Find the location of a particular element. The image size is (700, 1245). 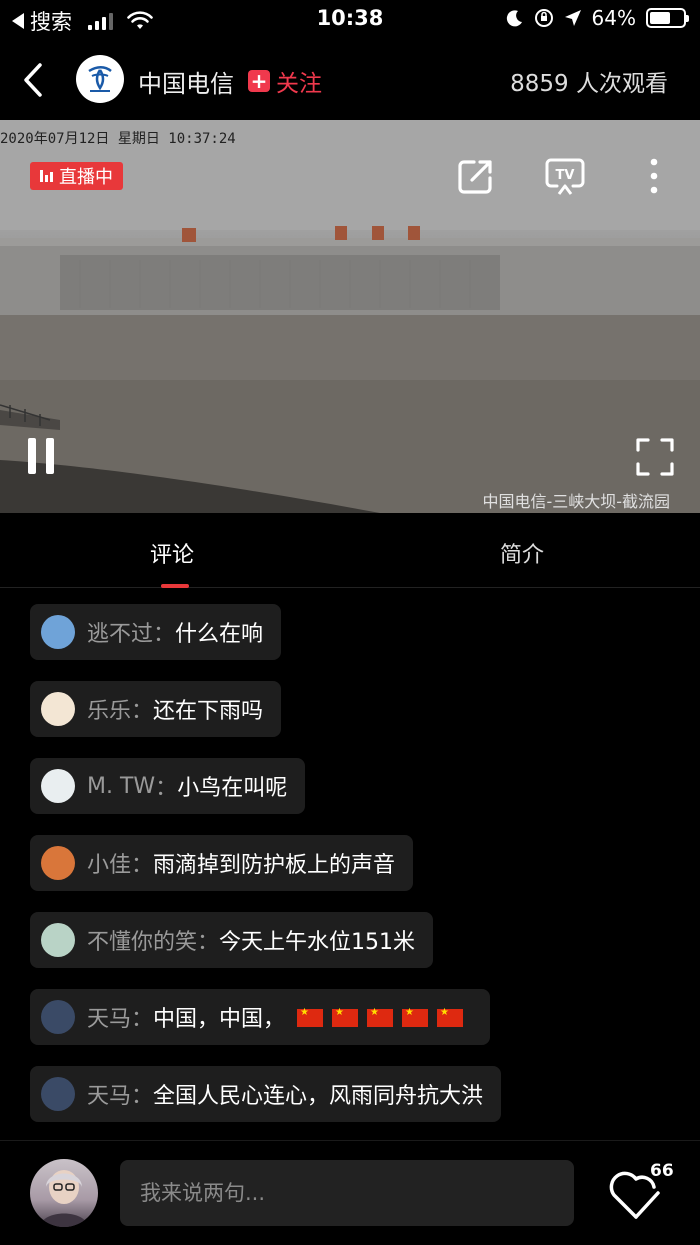

comment-row: 天马：中国，中国， is located at coordinates (360, 1027).